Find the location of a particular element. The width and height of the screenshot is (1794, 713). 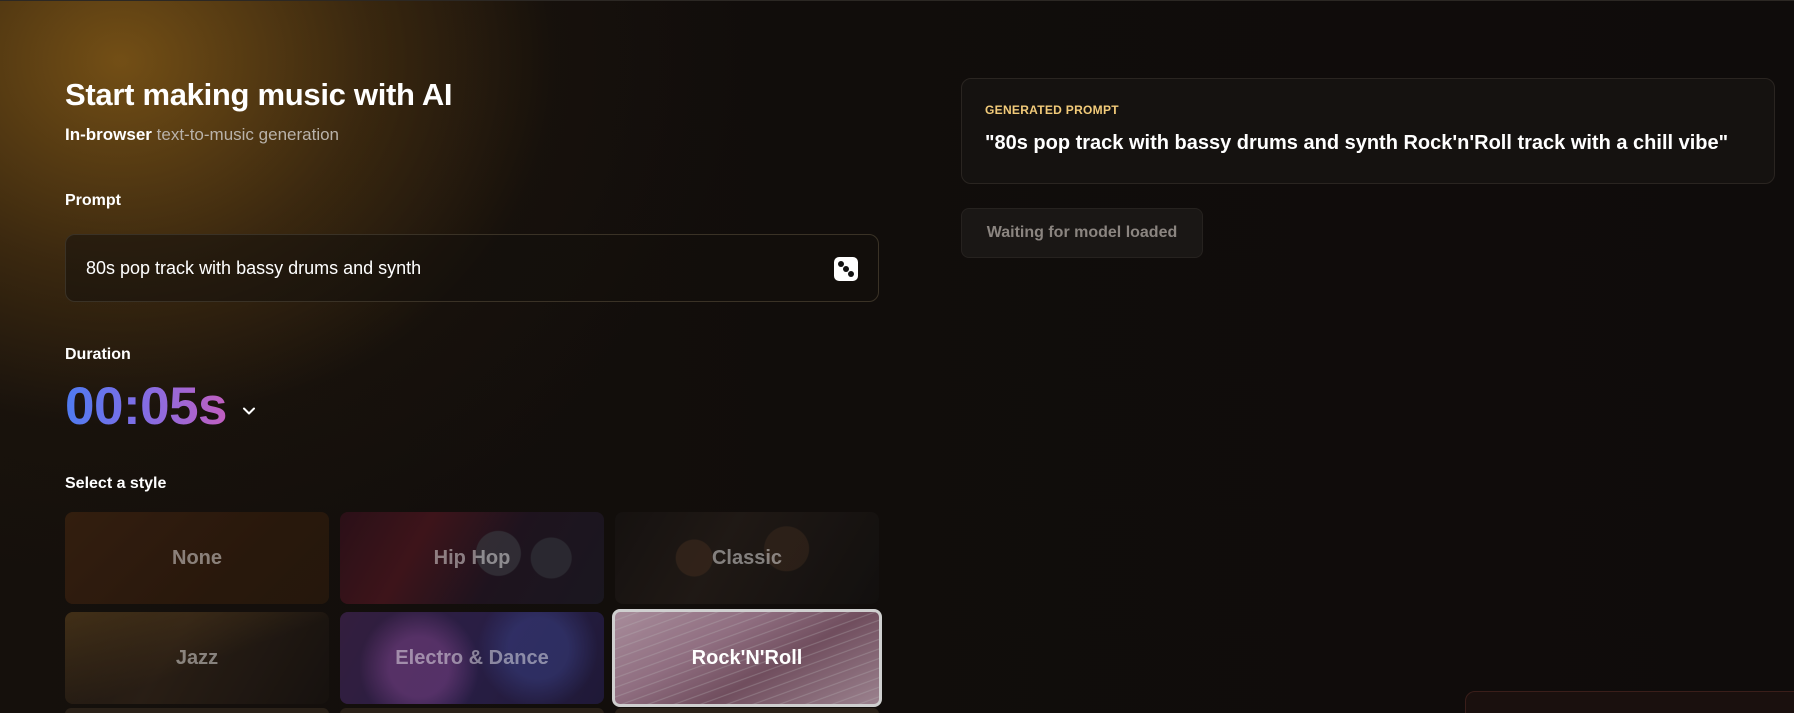

style-tile-label: Jazz is located at coordinates (197, 657).